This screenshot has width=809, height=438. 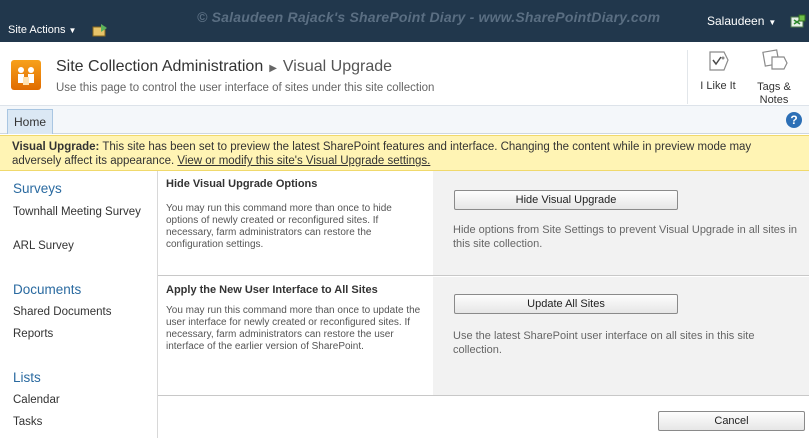 I want to click on user-name: Salaudeen, so click(x=736, y=21).